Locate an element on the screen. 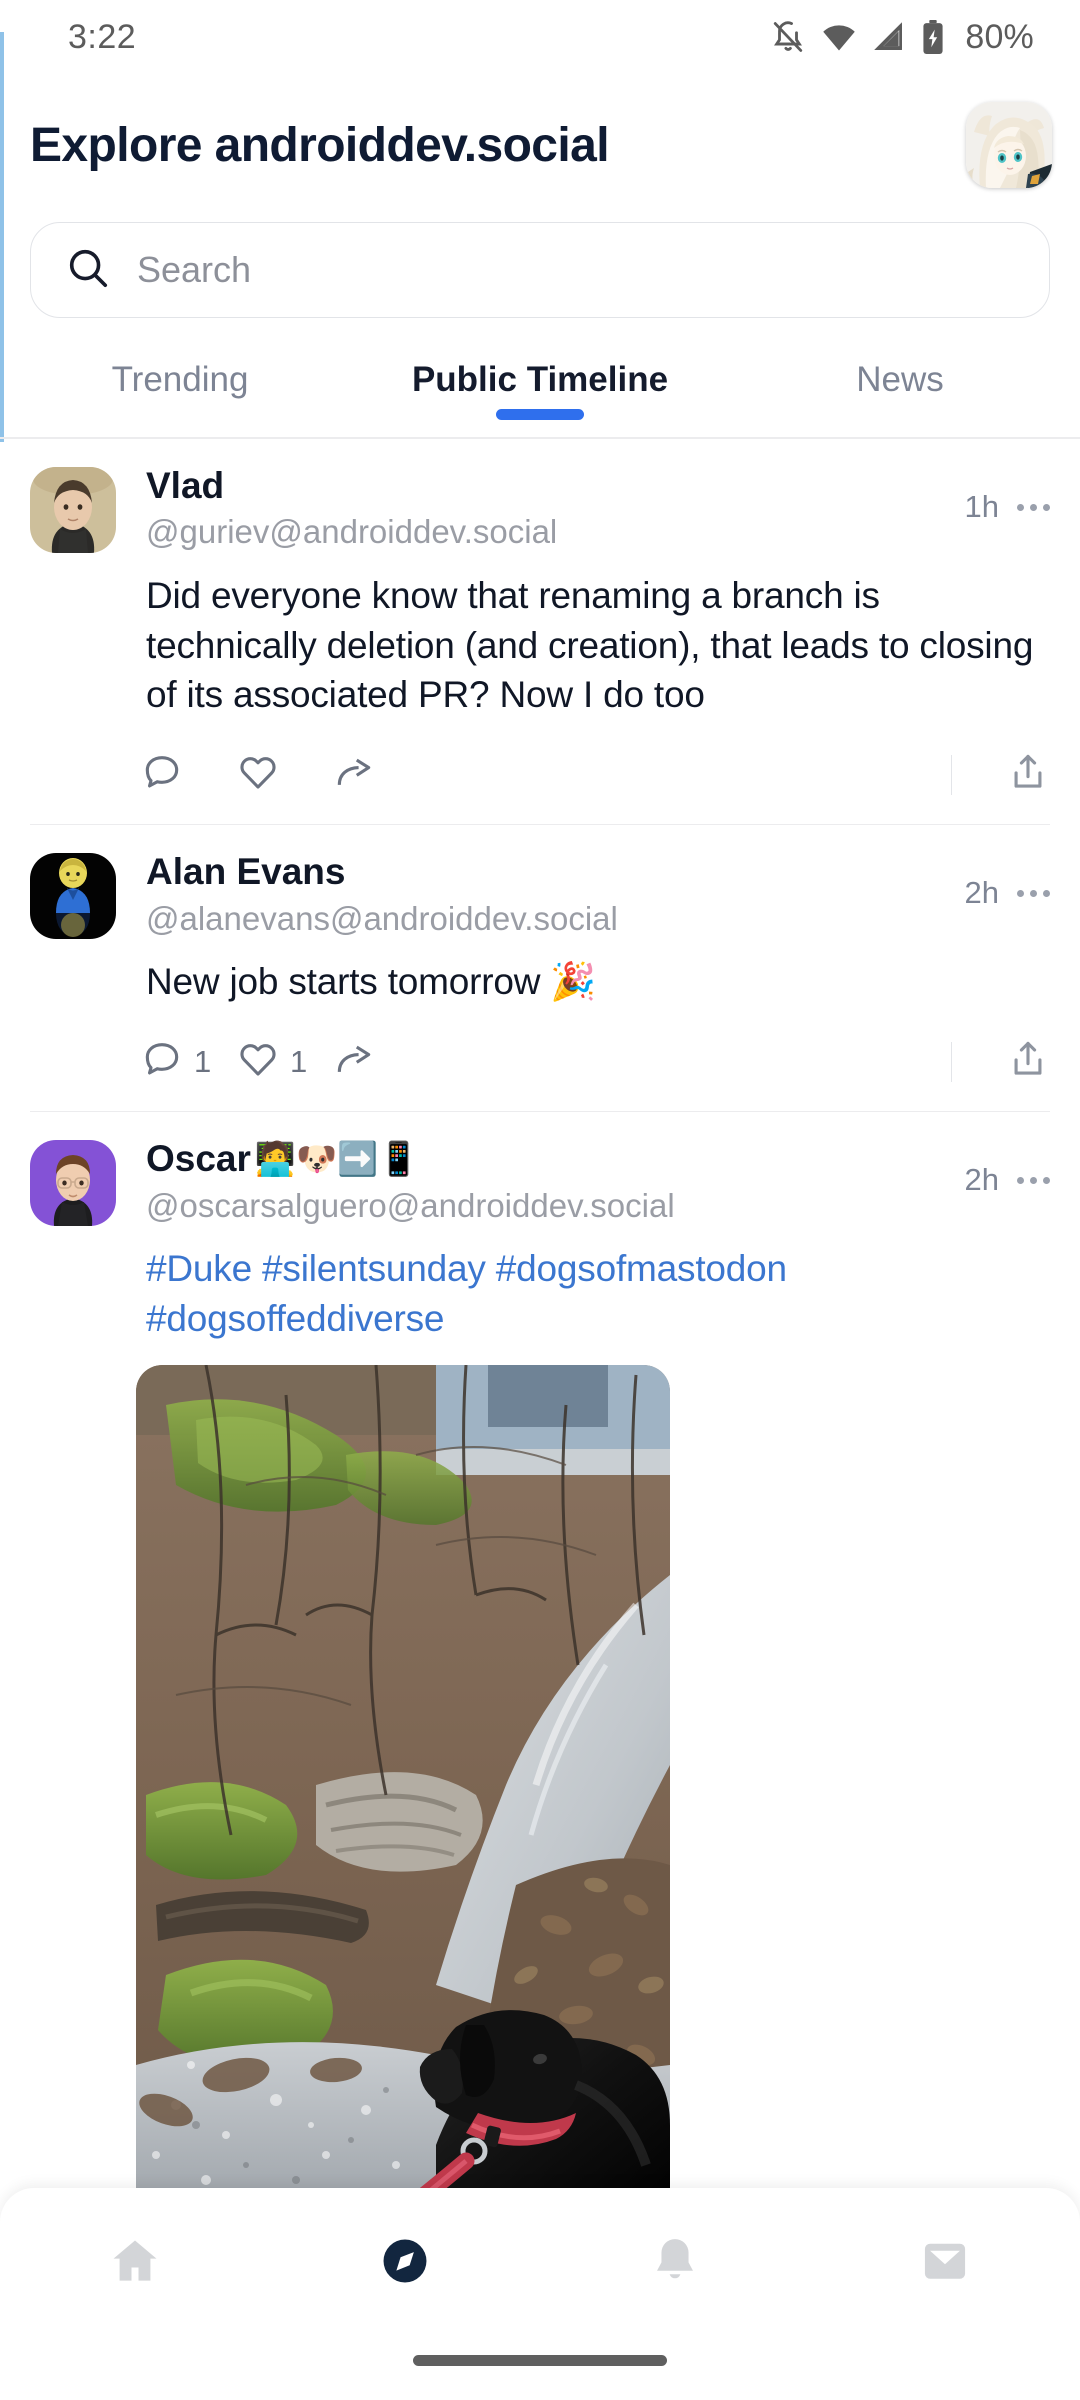 This screenshot has height=2400, width=1080. mail-icon is located at coordinates (945, 2263).